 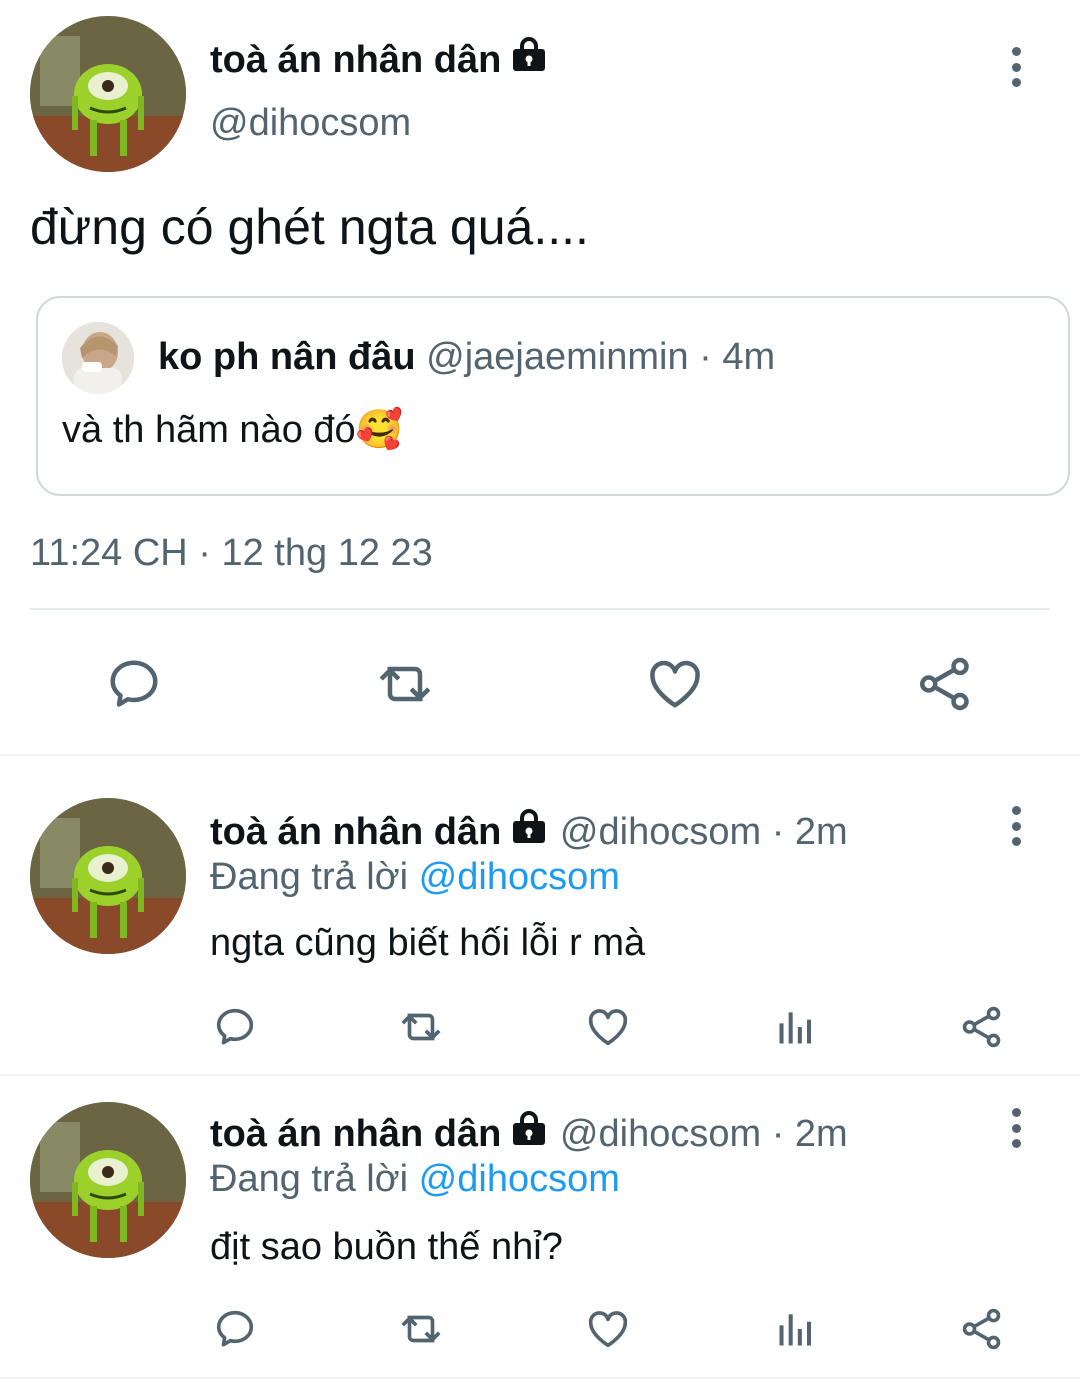 I want to click on quoted-author-line: ko ph nân đâu @jaejaeminmin · 4m, so click(x=466, y=357).